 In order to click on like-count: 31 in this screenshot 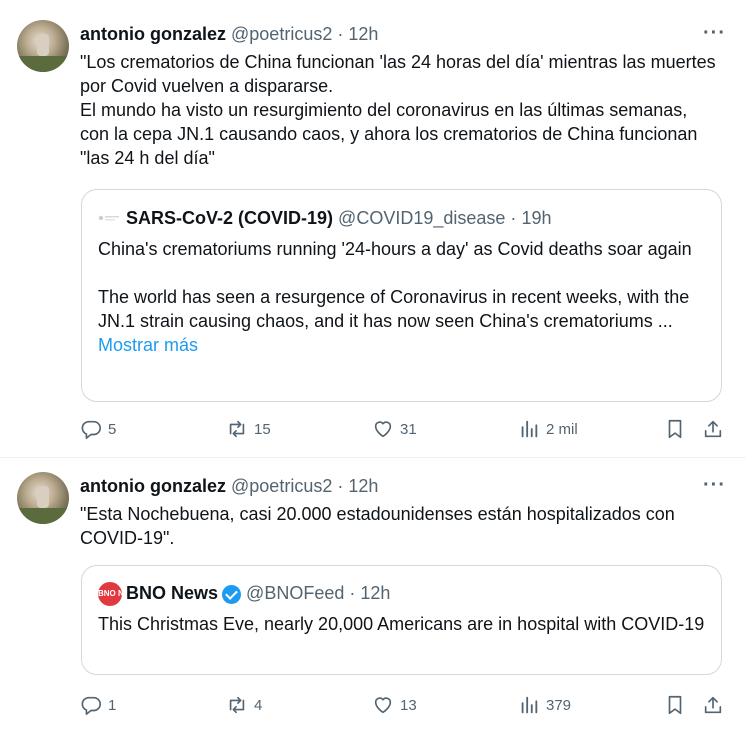, I will do `click(408, 429)`.